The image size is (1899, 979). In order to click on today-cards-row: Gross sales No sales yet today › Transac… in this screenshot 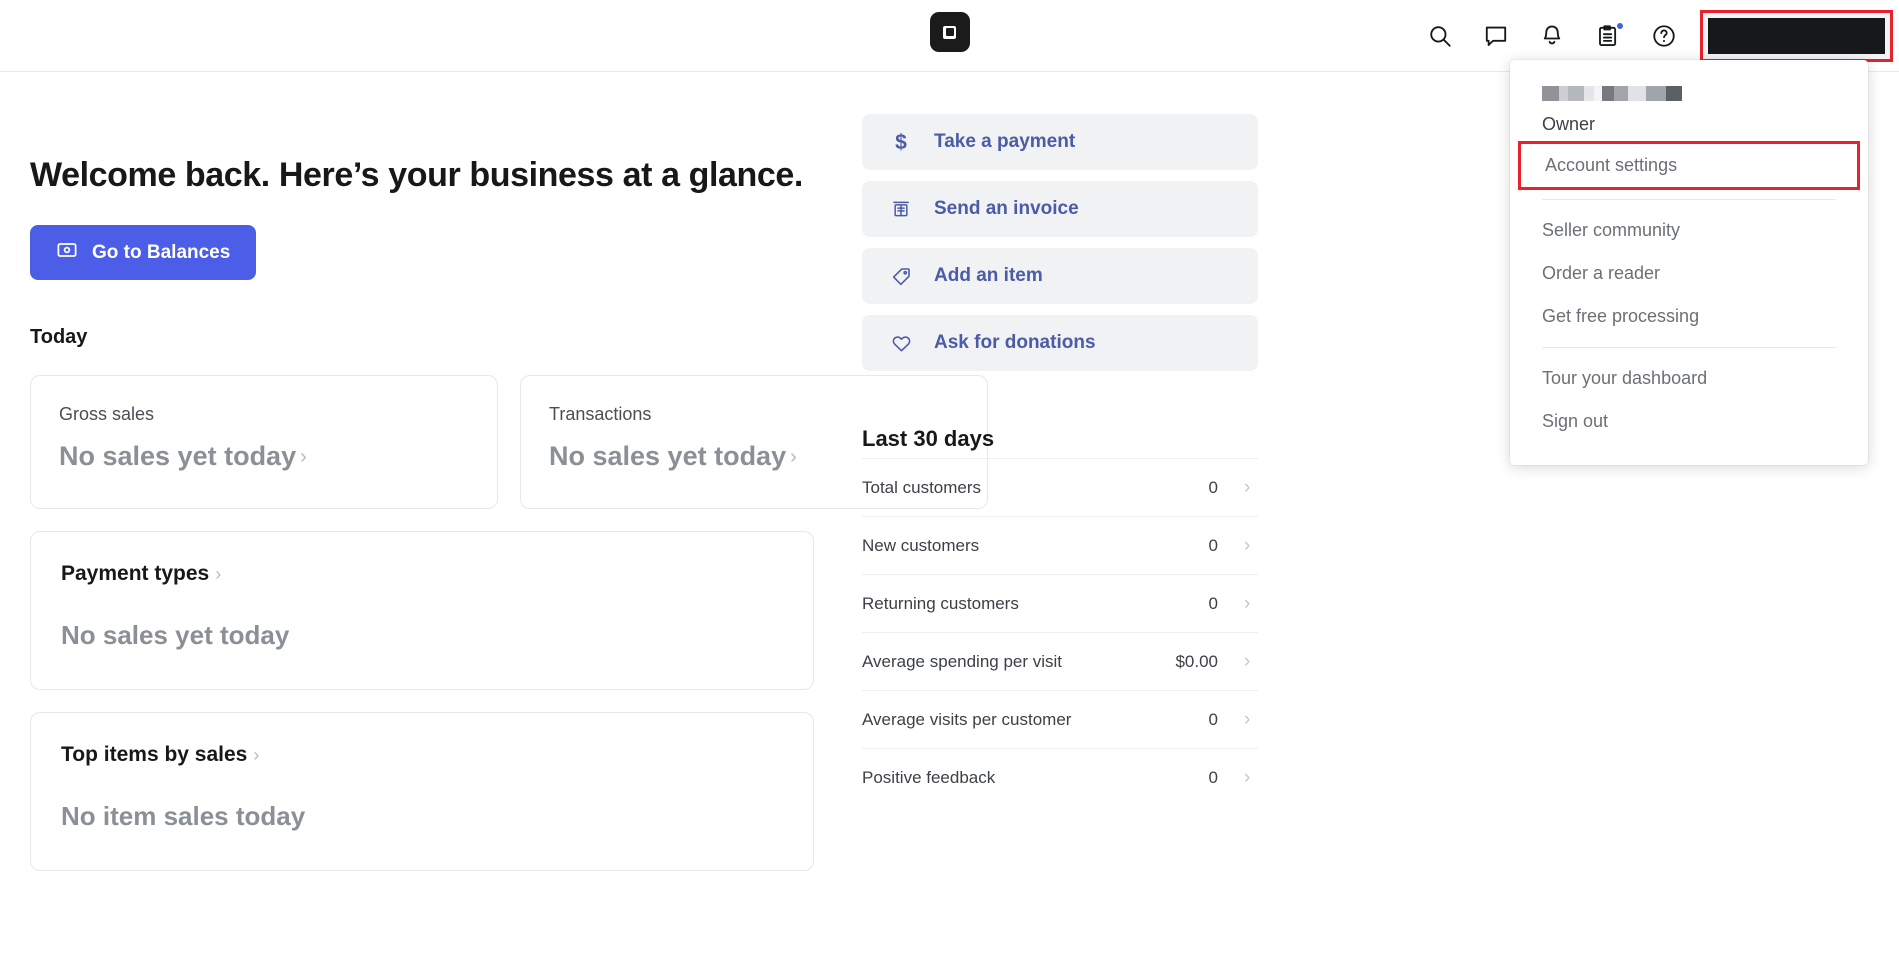, I will do `click(509, 442)`.